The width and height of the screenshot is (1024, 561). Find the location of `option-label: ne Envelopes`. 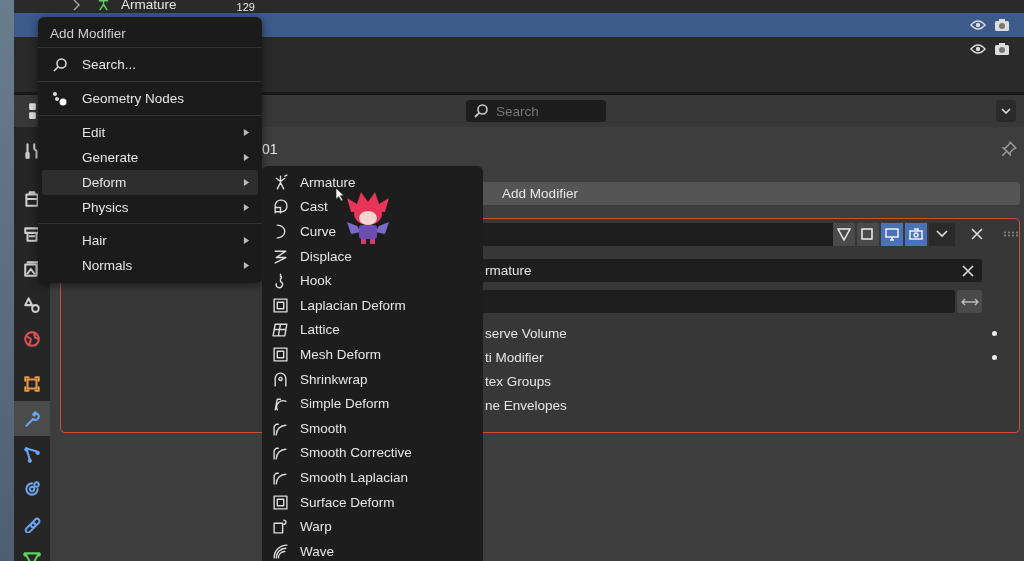

option-label: ne Envelopes is located at coordinates (526, 405).